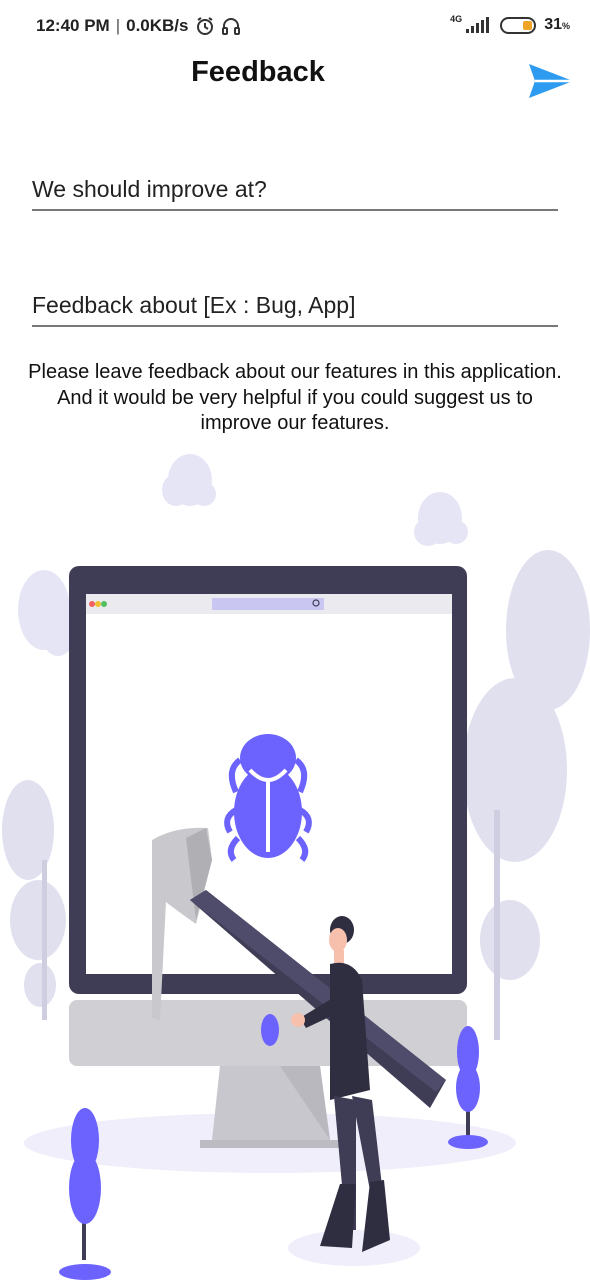  I want to click on person-shadow, so click(354, 1248).